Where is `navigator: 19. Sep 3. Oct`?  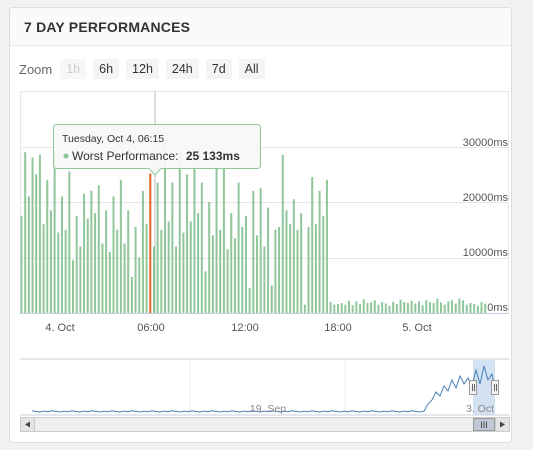
navigator: 19. Sep 3. Oct is located at coordinates (264, 387).